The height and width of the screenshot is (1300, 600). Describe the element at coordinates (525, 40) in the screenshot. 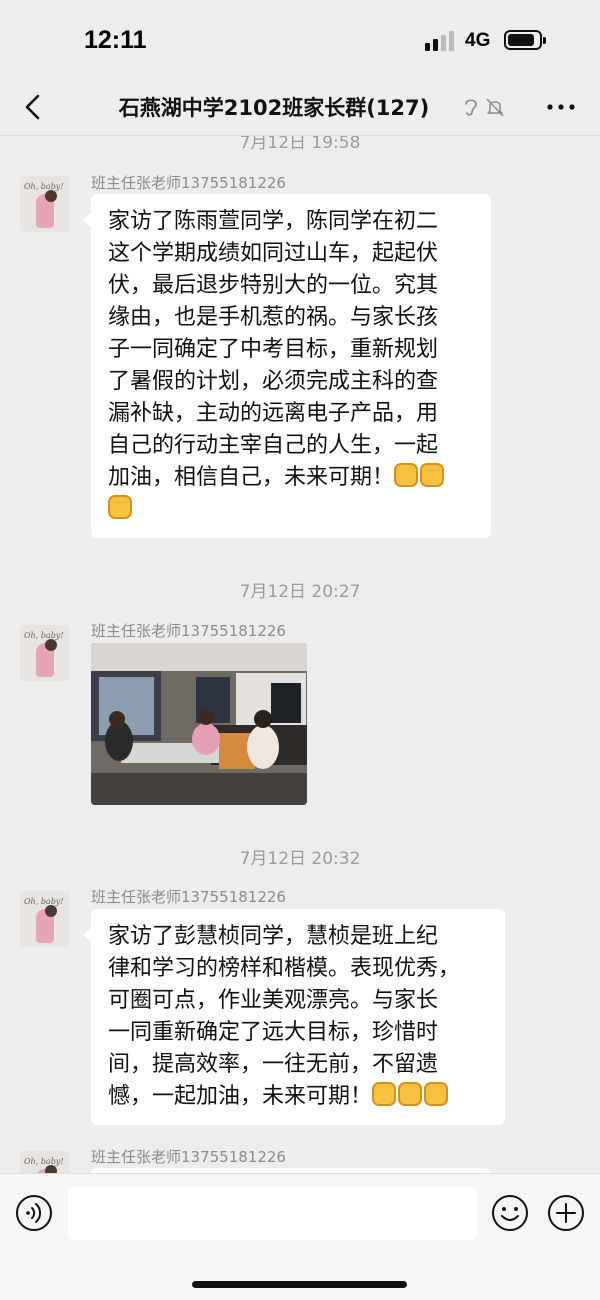

I see `battery-icon` at that location.